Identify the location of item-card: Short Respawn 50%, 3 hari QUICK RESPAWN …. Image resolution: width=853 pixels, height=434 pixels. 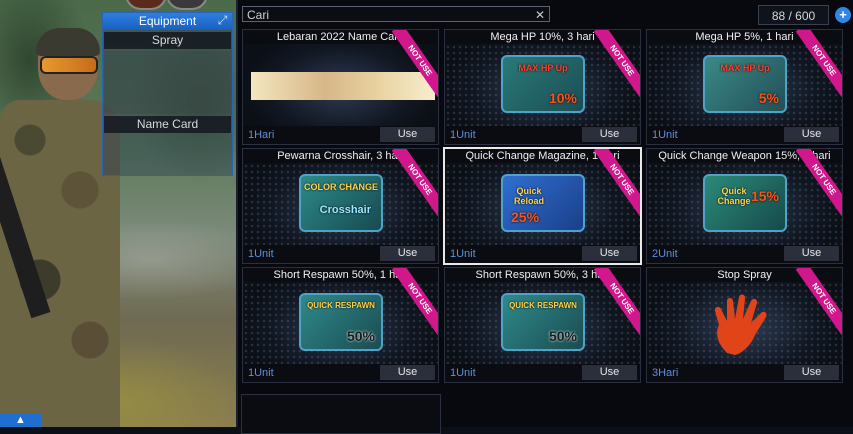
(542, 325).